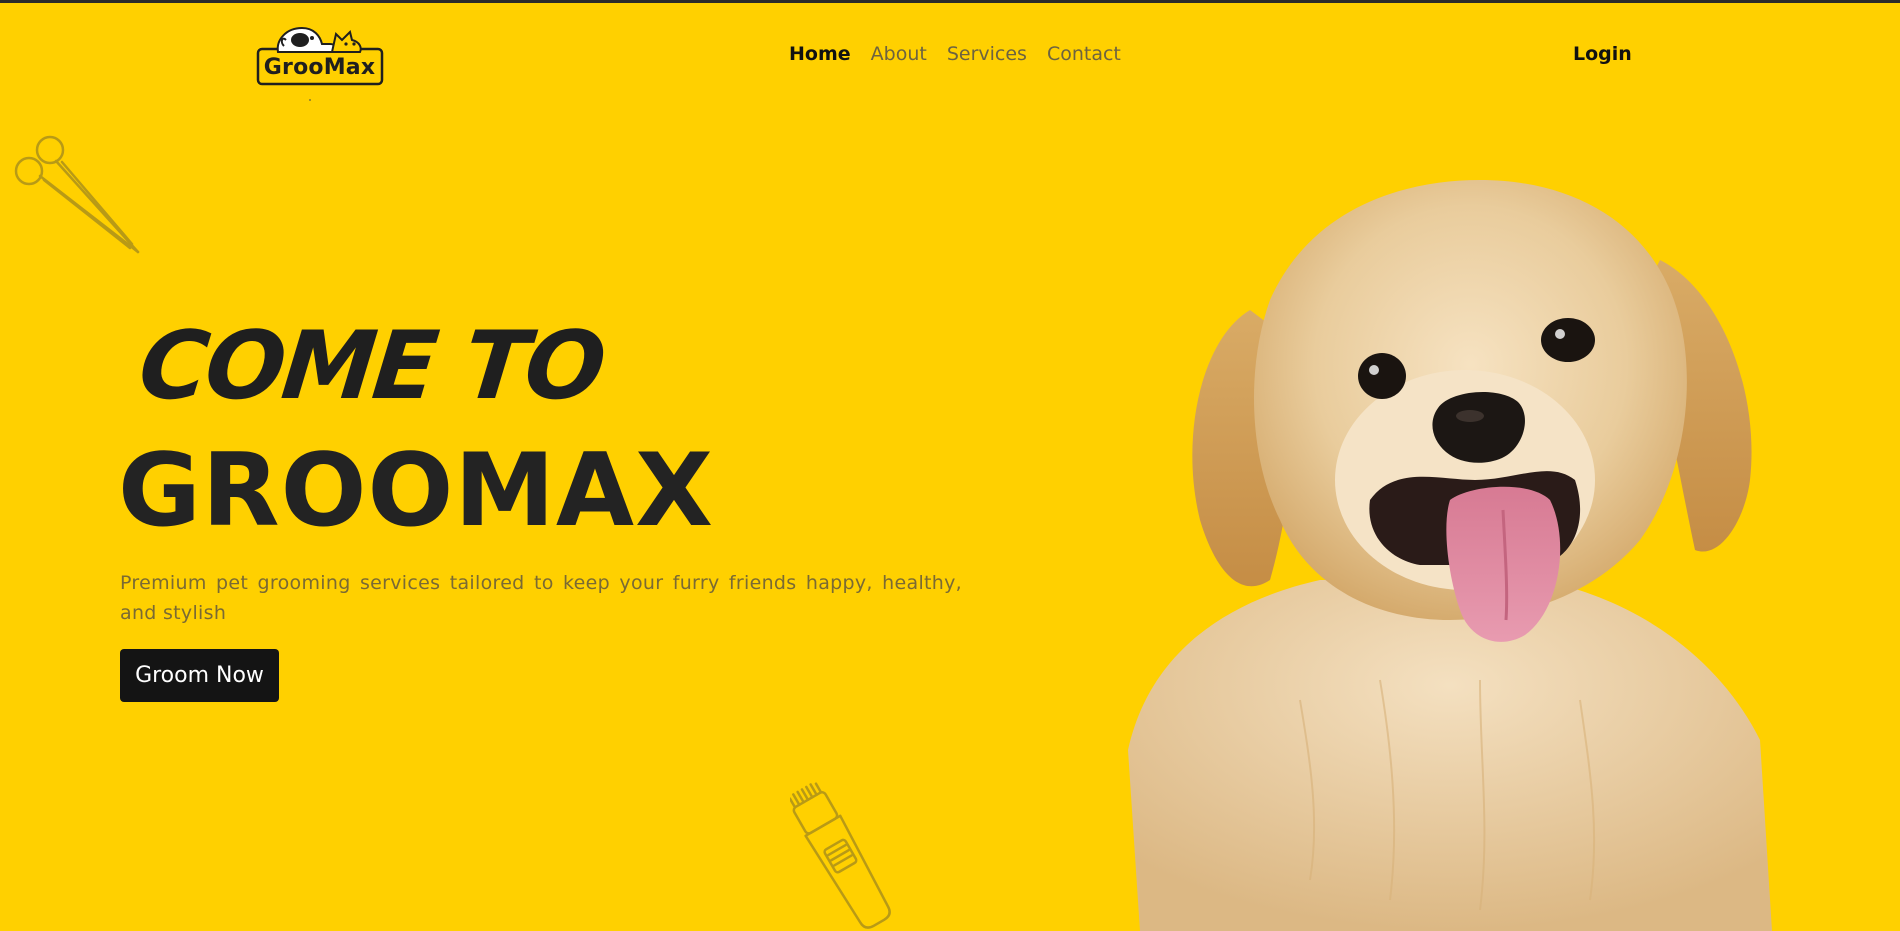  What do you see at coordinates (416, 490) in the screenshot?
I see `hero-title: GROOMAX` at bounding box center [416, 490].